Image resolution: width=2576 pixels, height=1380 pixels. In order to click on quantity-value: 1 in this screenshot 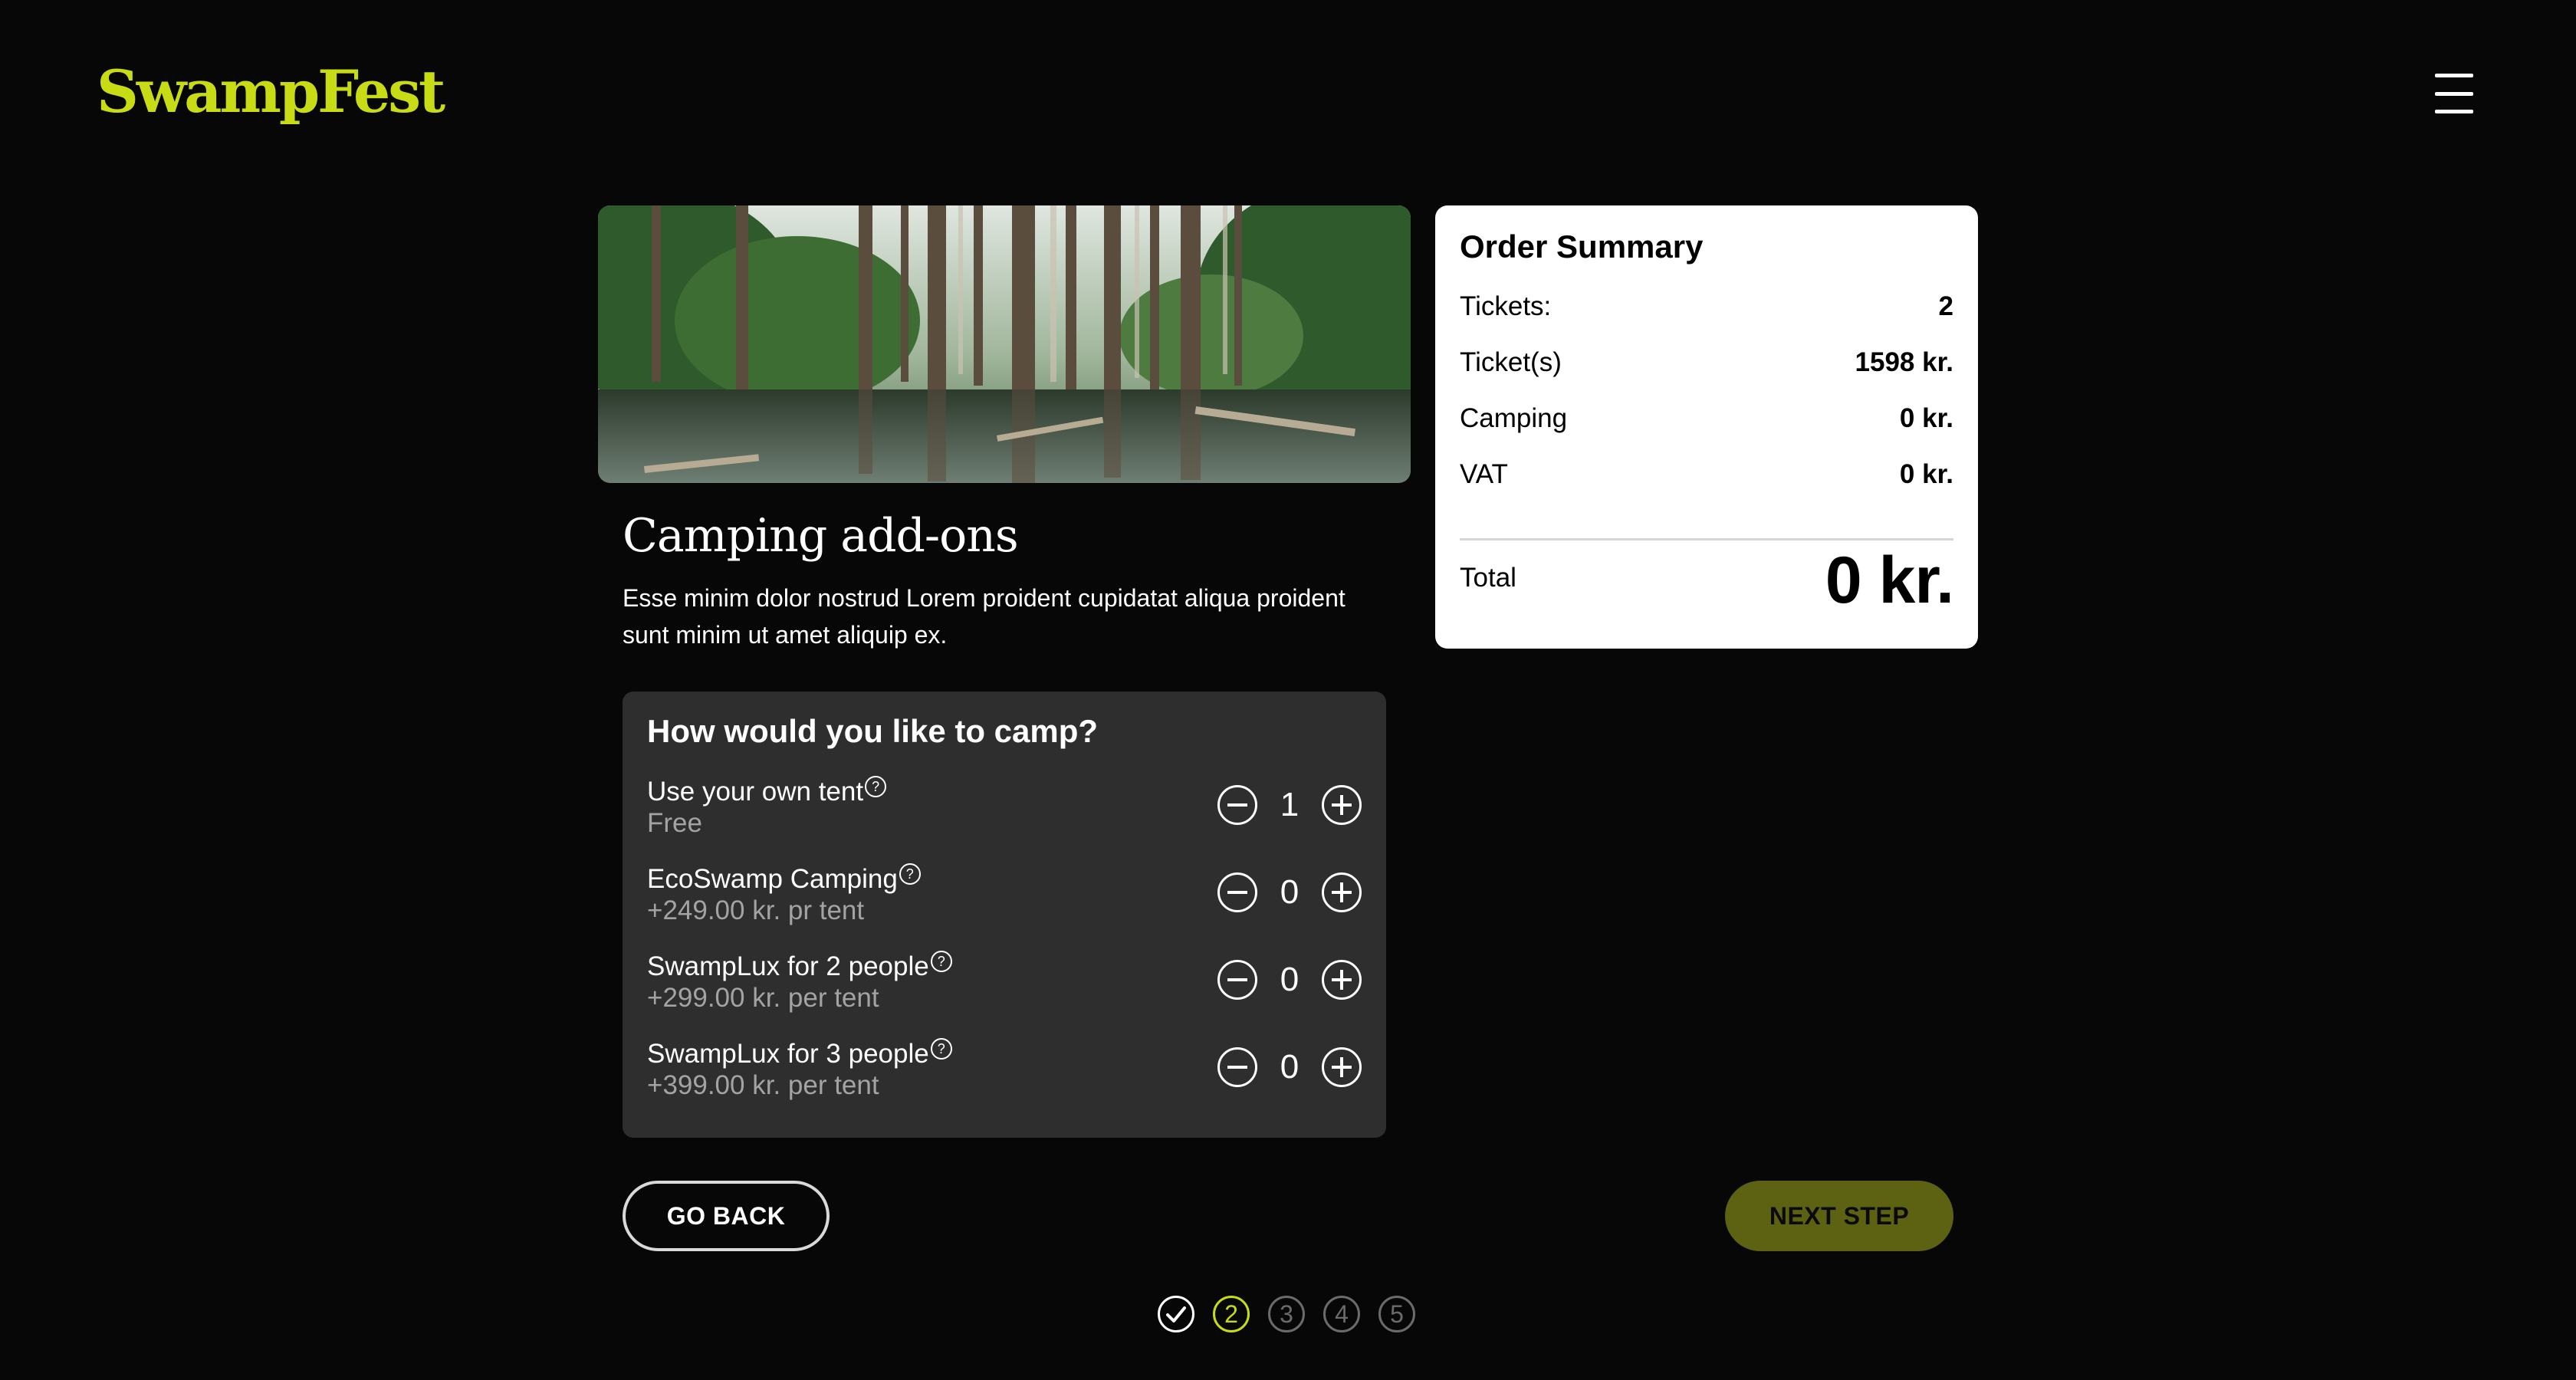, I will do `click(1290, 804)`.